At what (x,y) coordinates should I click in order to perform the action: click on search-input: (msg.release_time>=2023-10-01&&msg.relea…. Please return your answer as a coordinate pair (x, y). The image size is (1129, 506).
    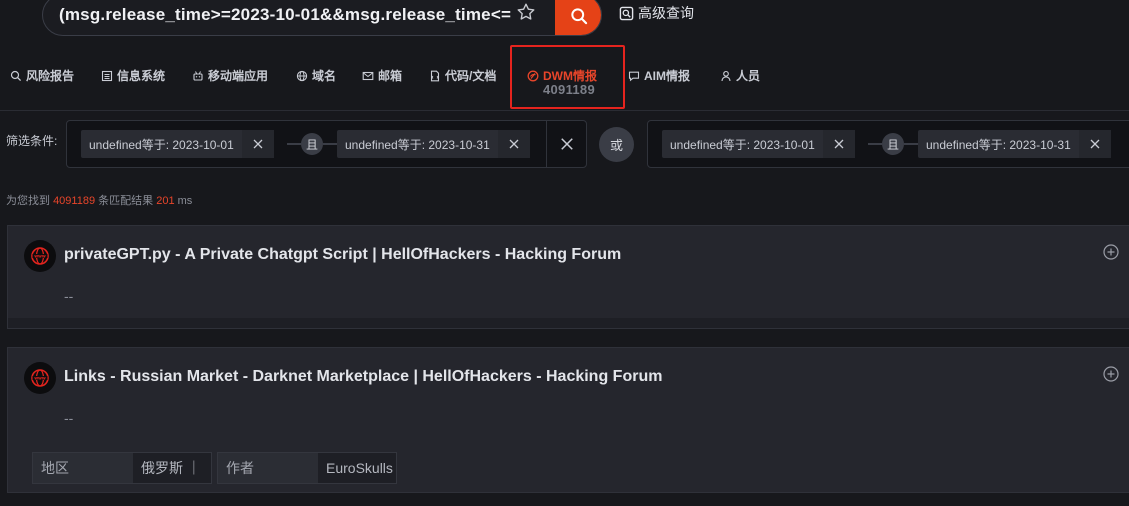
    Looking at the image, I should click on (322, 18).